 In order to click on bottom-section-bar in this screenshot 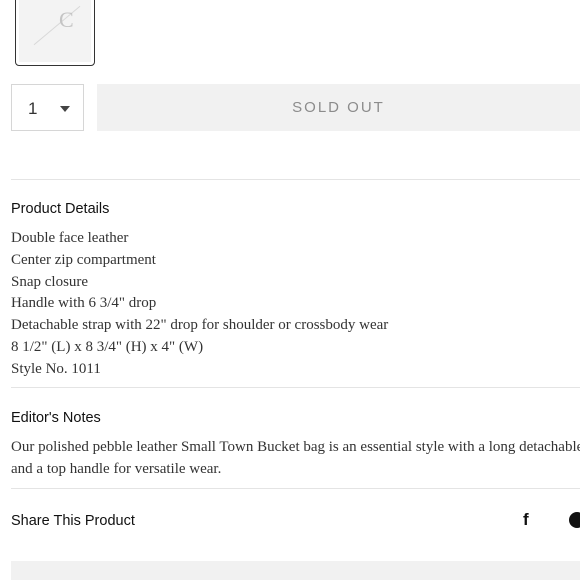, I will do `click(295, 570)`.